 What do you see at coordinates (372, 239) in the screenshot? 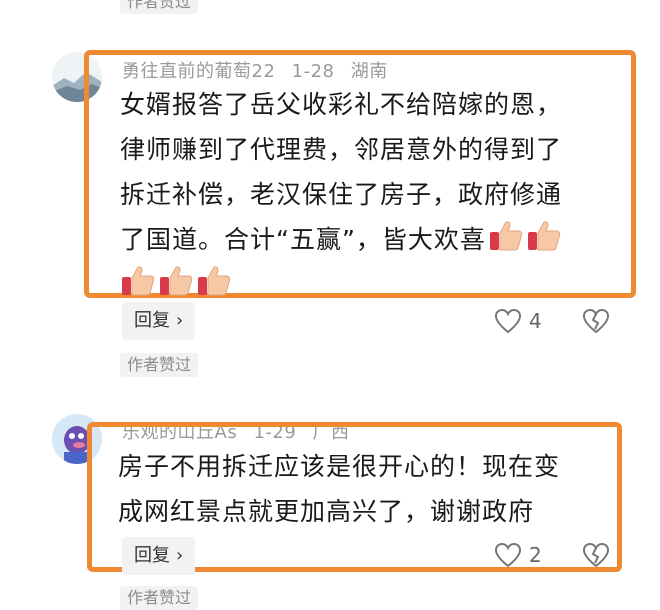
I see `comment-line: 了国道。合计“五赢”，皆大欢喜` at bounding box center [372, 239].